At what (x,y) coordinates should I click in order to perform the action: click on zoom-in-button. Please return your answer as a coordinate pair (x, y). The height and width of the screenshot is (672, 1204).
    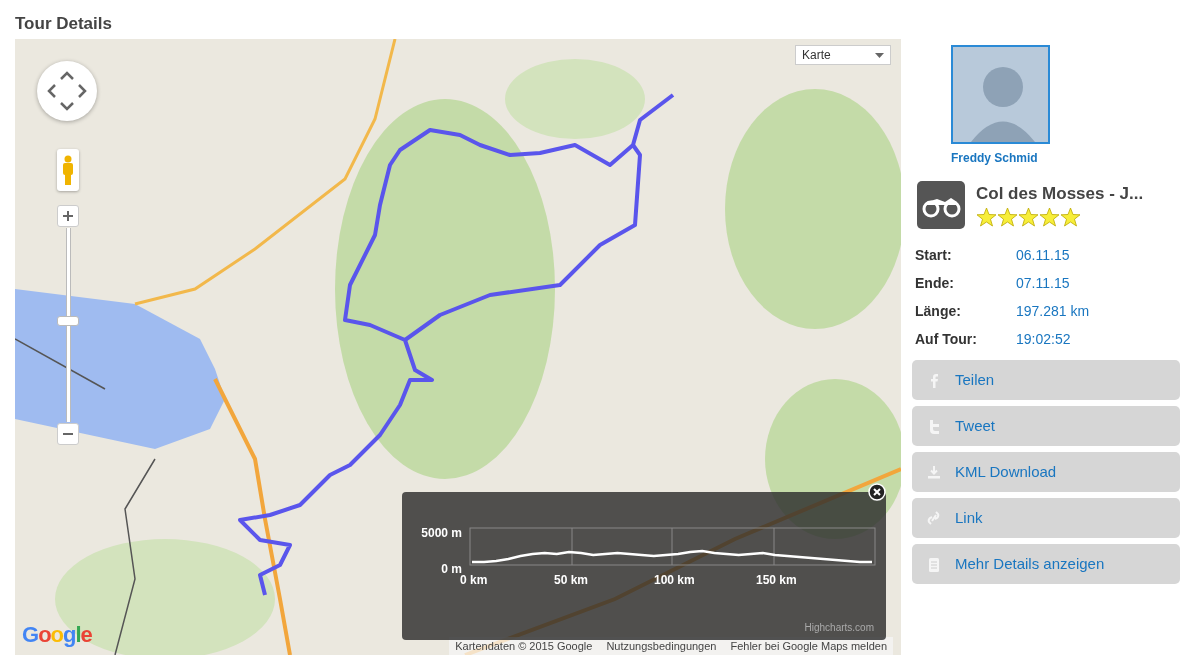
    Looking at the image, I should click on (68, 216).